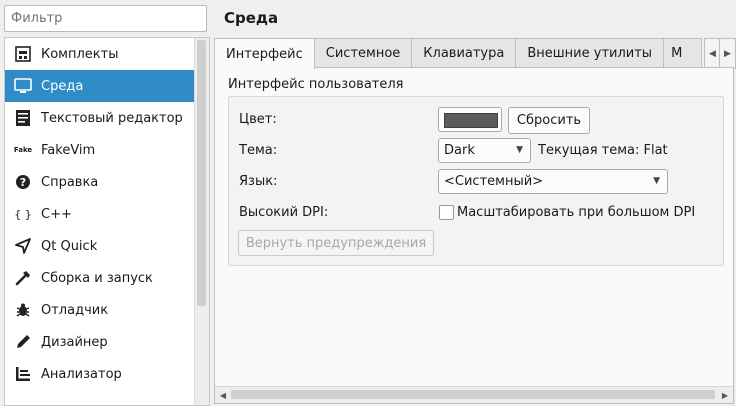 The width and height of the screenshot is (736, 406). I want to click on tab-label: Системное, so click(363, 53).